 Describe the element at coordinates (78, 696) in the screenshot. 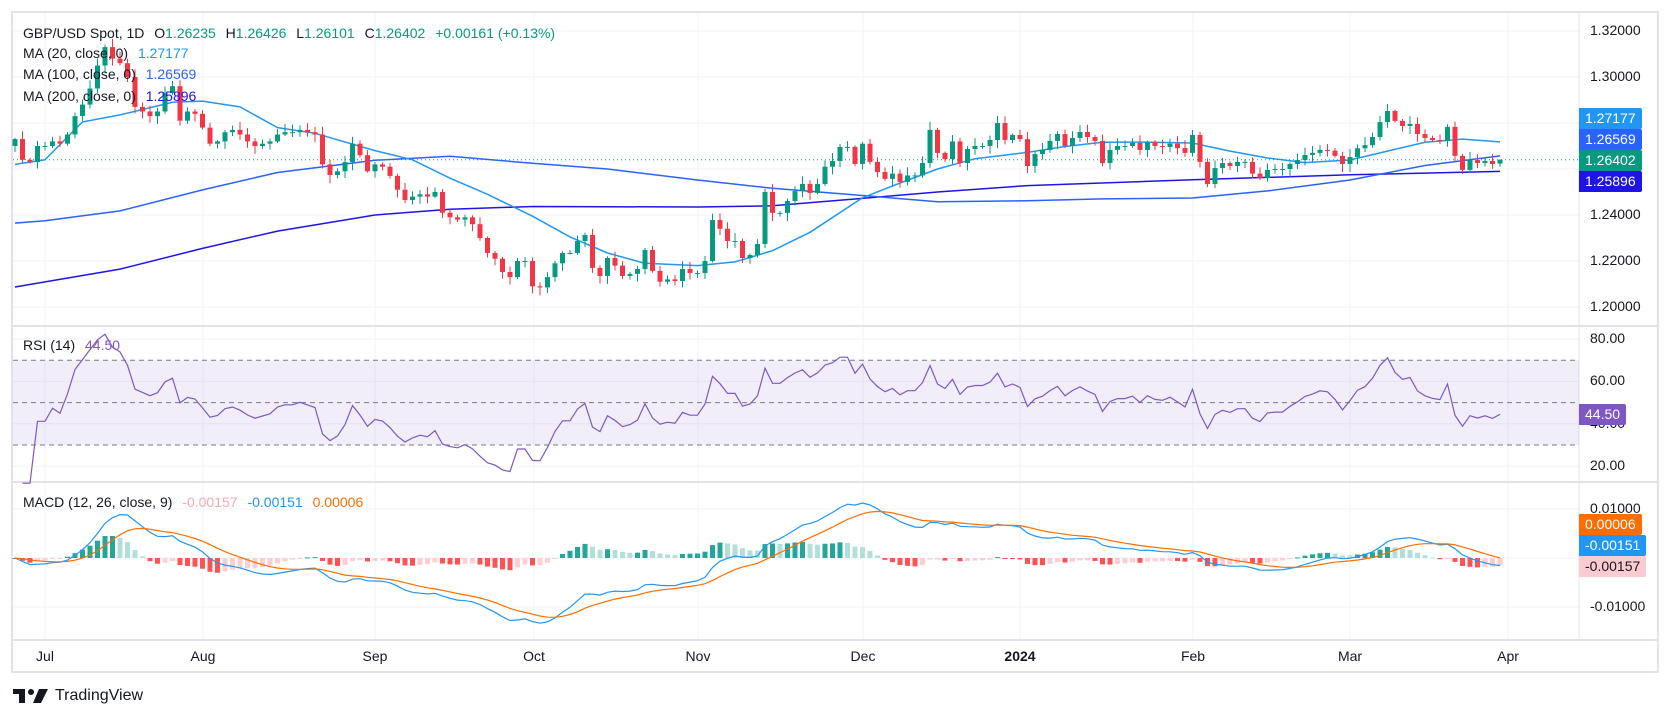

I see `tradingview-logo: TradingView` at that location.